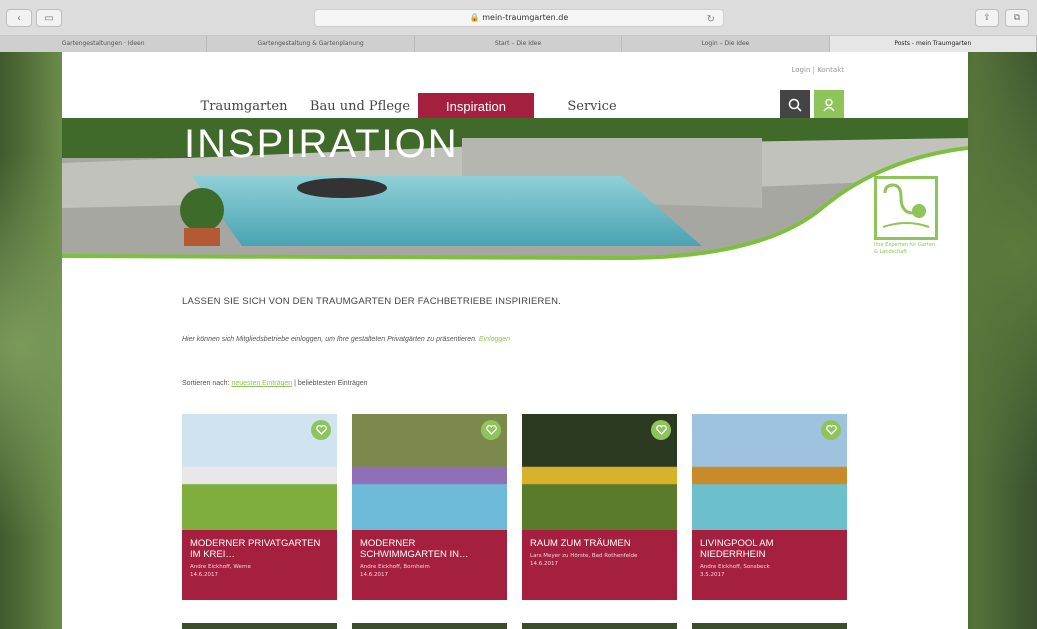 Image resolution: width=1037 pixels, height=629 pixels. What do you see at coordinates (429, 571) in the screenshot?
I see `card-meta: Andre Eickhoff, Bornheim 14.6.2017` at bounding box center [429, 571].